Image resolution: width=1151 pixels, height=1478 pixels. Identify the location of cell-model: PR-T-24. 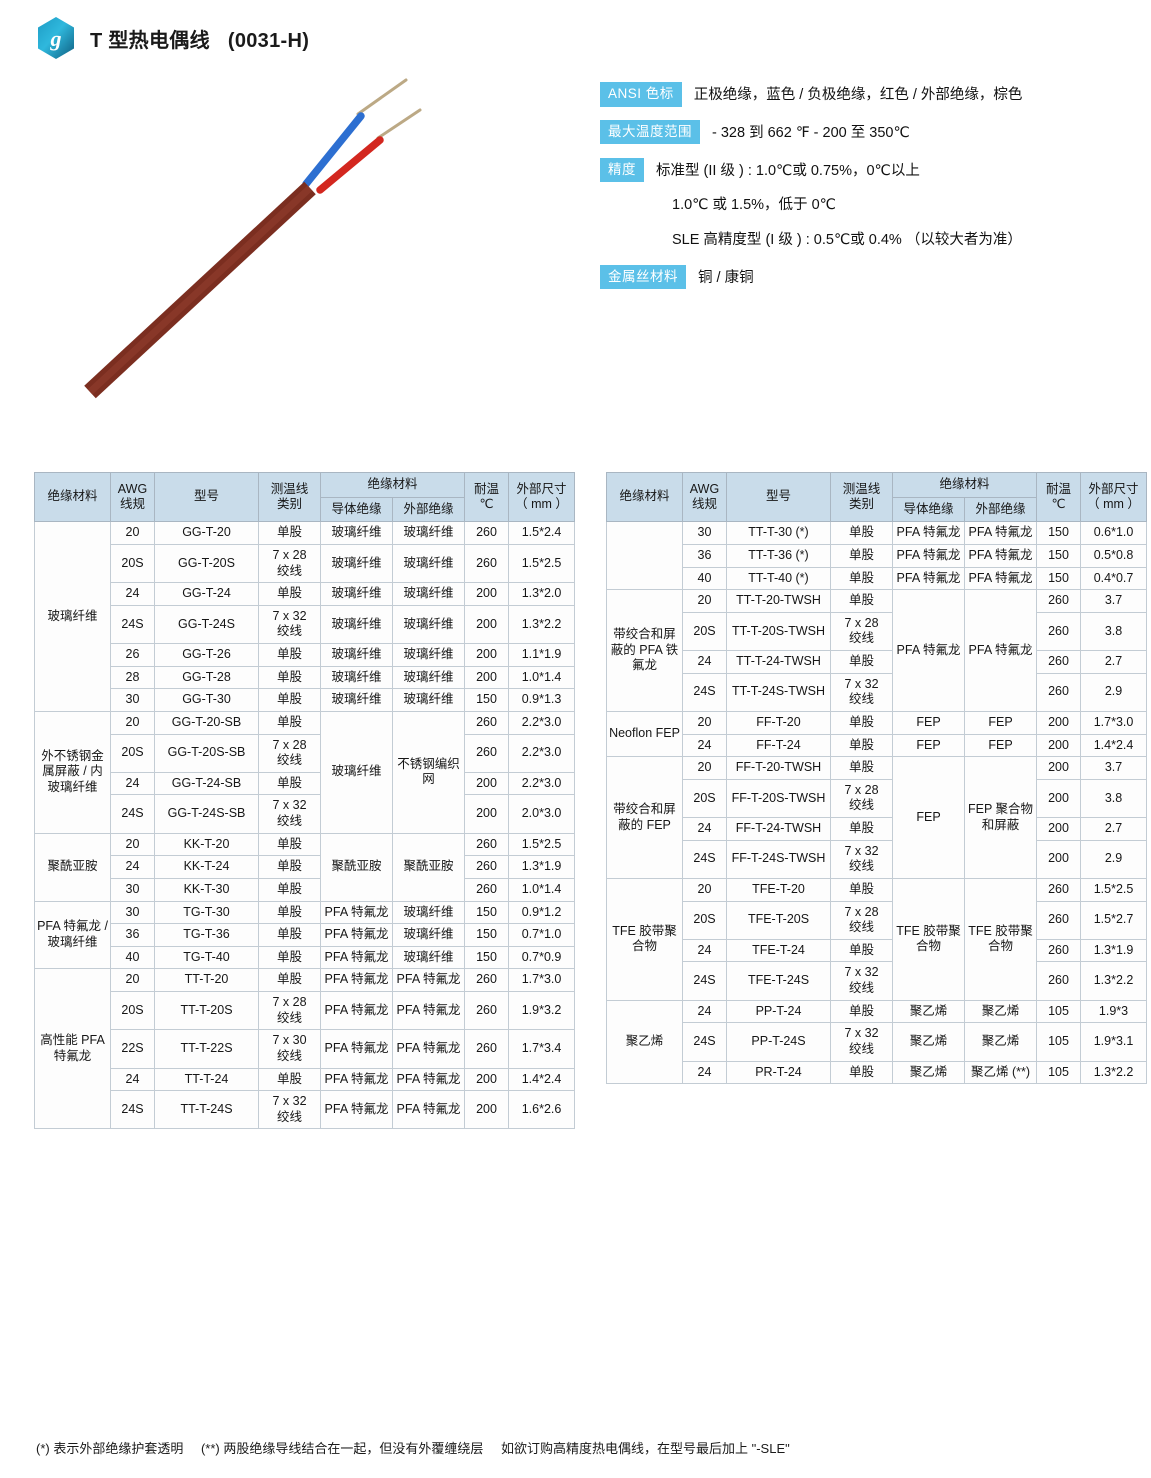
(778, 1072).